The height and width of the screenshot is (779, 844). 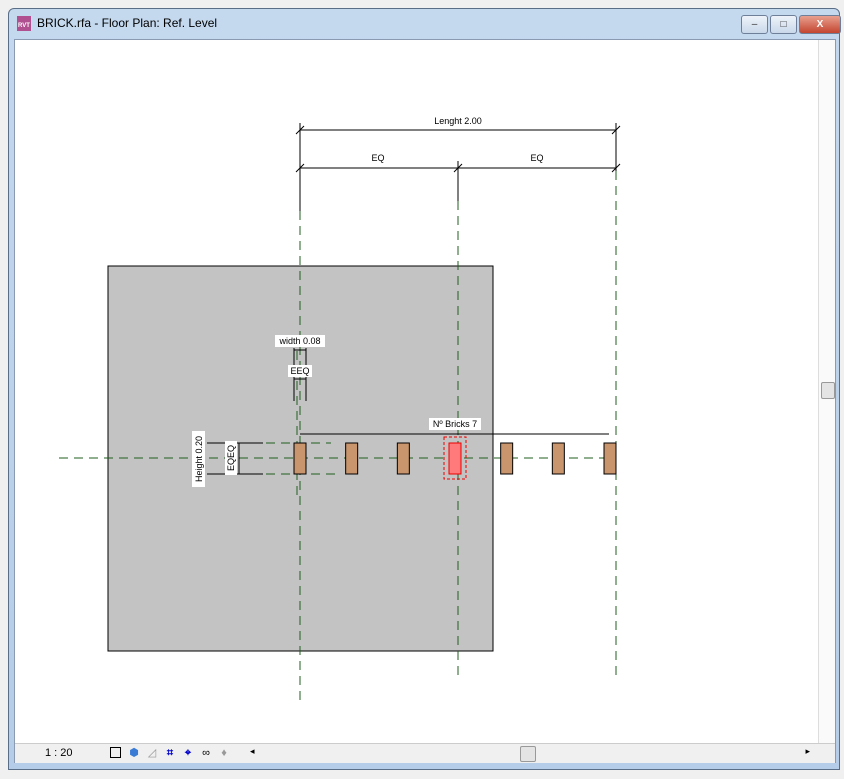 I want to click on scroll-left-icon: ◂, so click(x=252, y=751).